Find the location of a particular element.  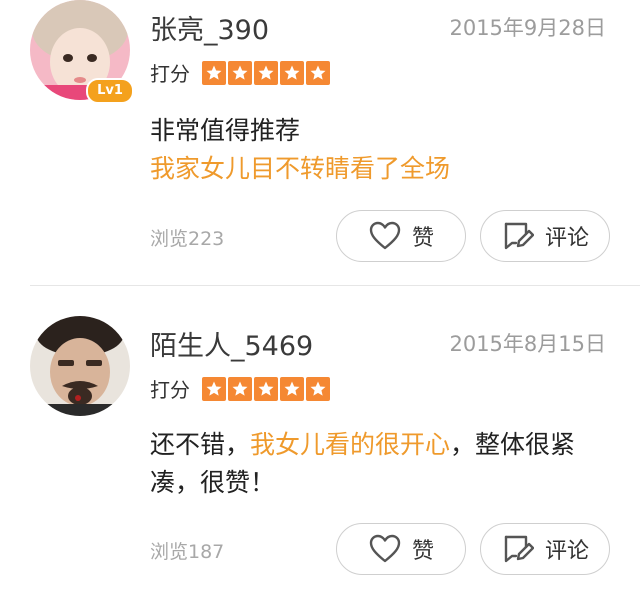

username: 陌生人_5469 is located at coordinates (231, 343).